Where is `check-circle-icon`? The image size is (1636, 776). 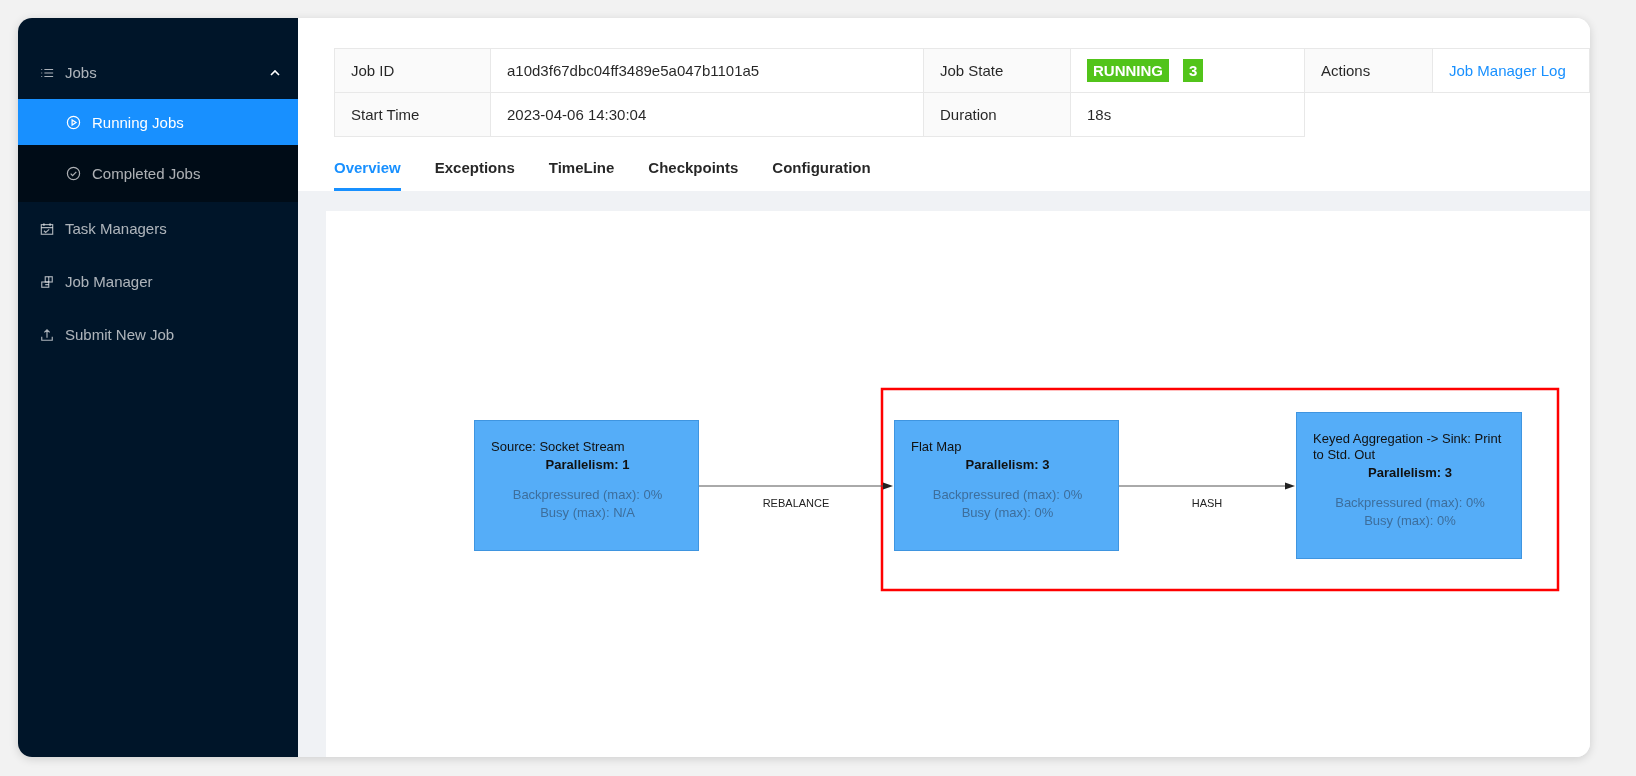 check-circle-icon is located at coordinates (73, 173).